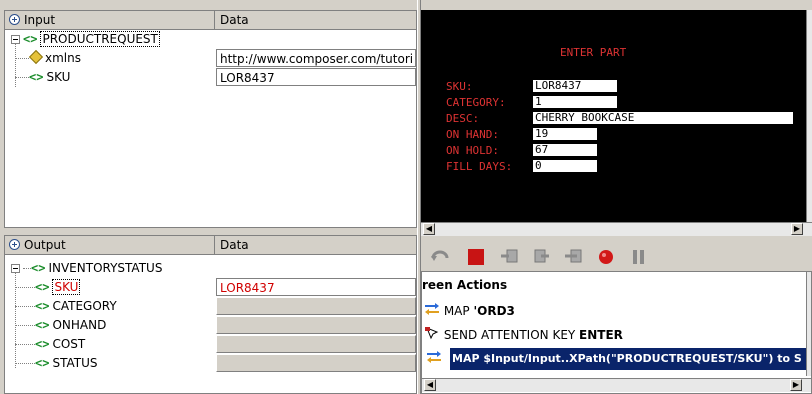 The width and height of the screenshot is (812, 394). I want to click on action-value: 'ORD3, so click(494, 311).